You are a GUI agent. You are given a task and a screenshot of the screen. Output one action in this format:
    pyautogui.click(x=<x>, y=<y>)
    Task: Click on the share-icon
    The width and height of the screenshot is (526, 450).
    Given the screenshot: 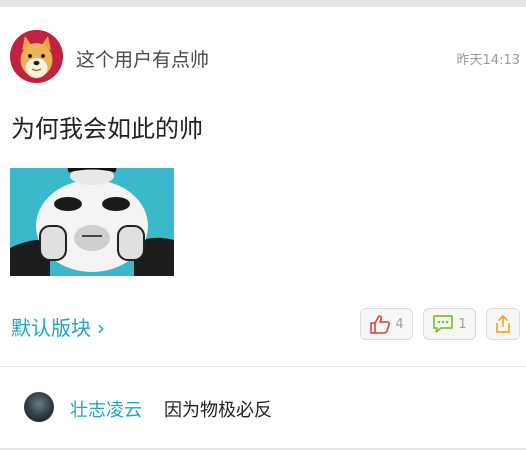 What is the action you would take?
    pyautogui.click(x=503, y=324)
    